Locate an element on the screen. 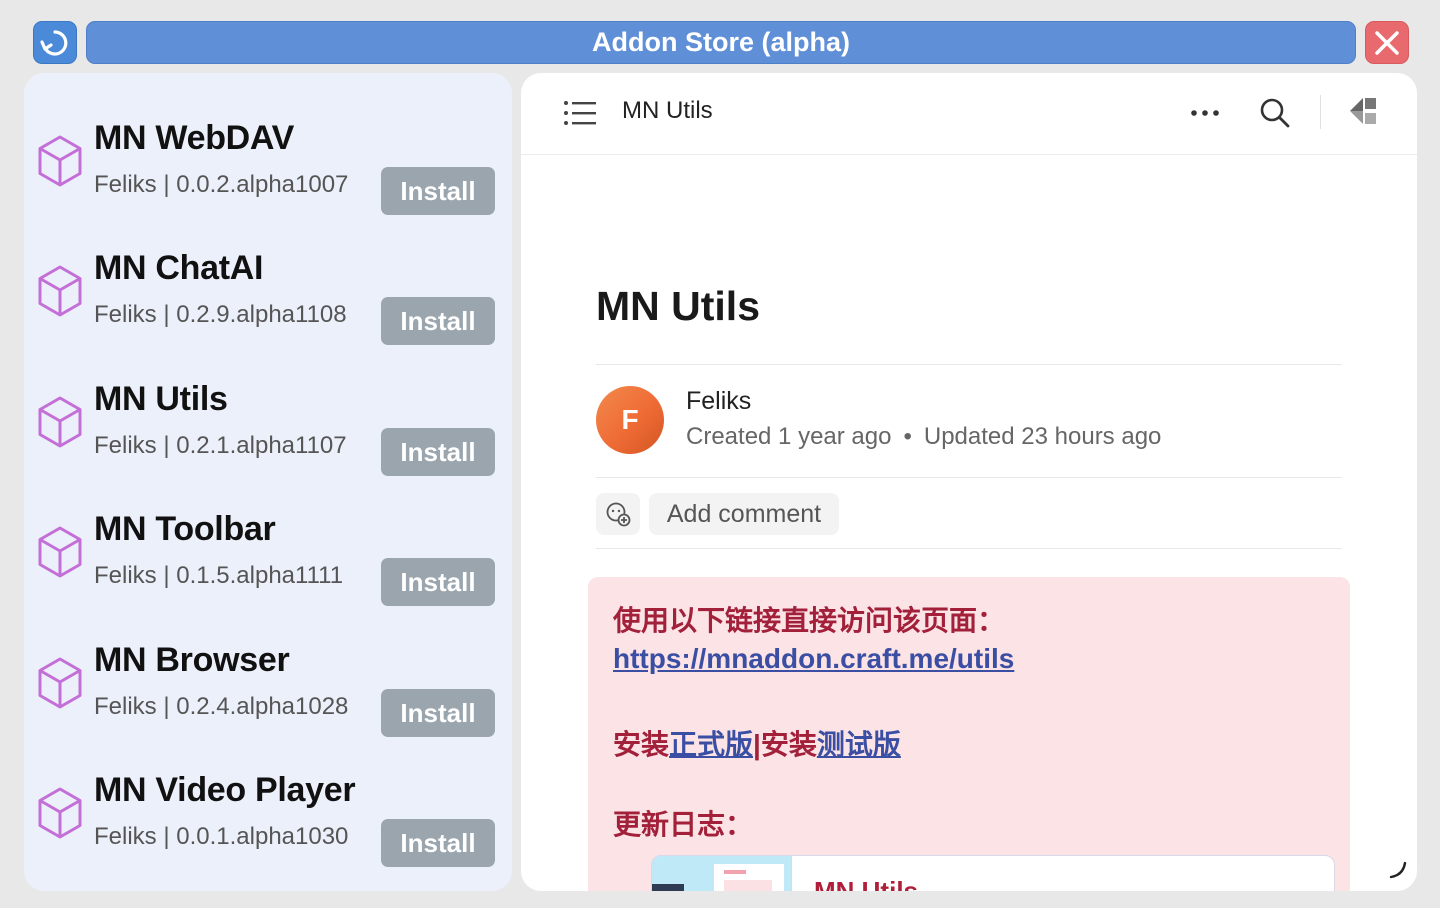  window-title-bar: Addon Store (alpha) is located at coordinates (721, 42).